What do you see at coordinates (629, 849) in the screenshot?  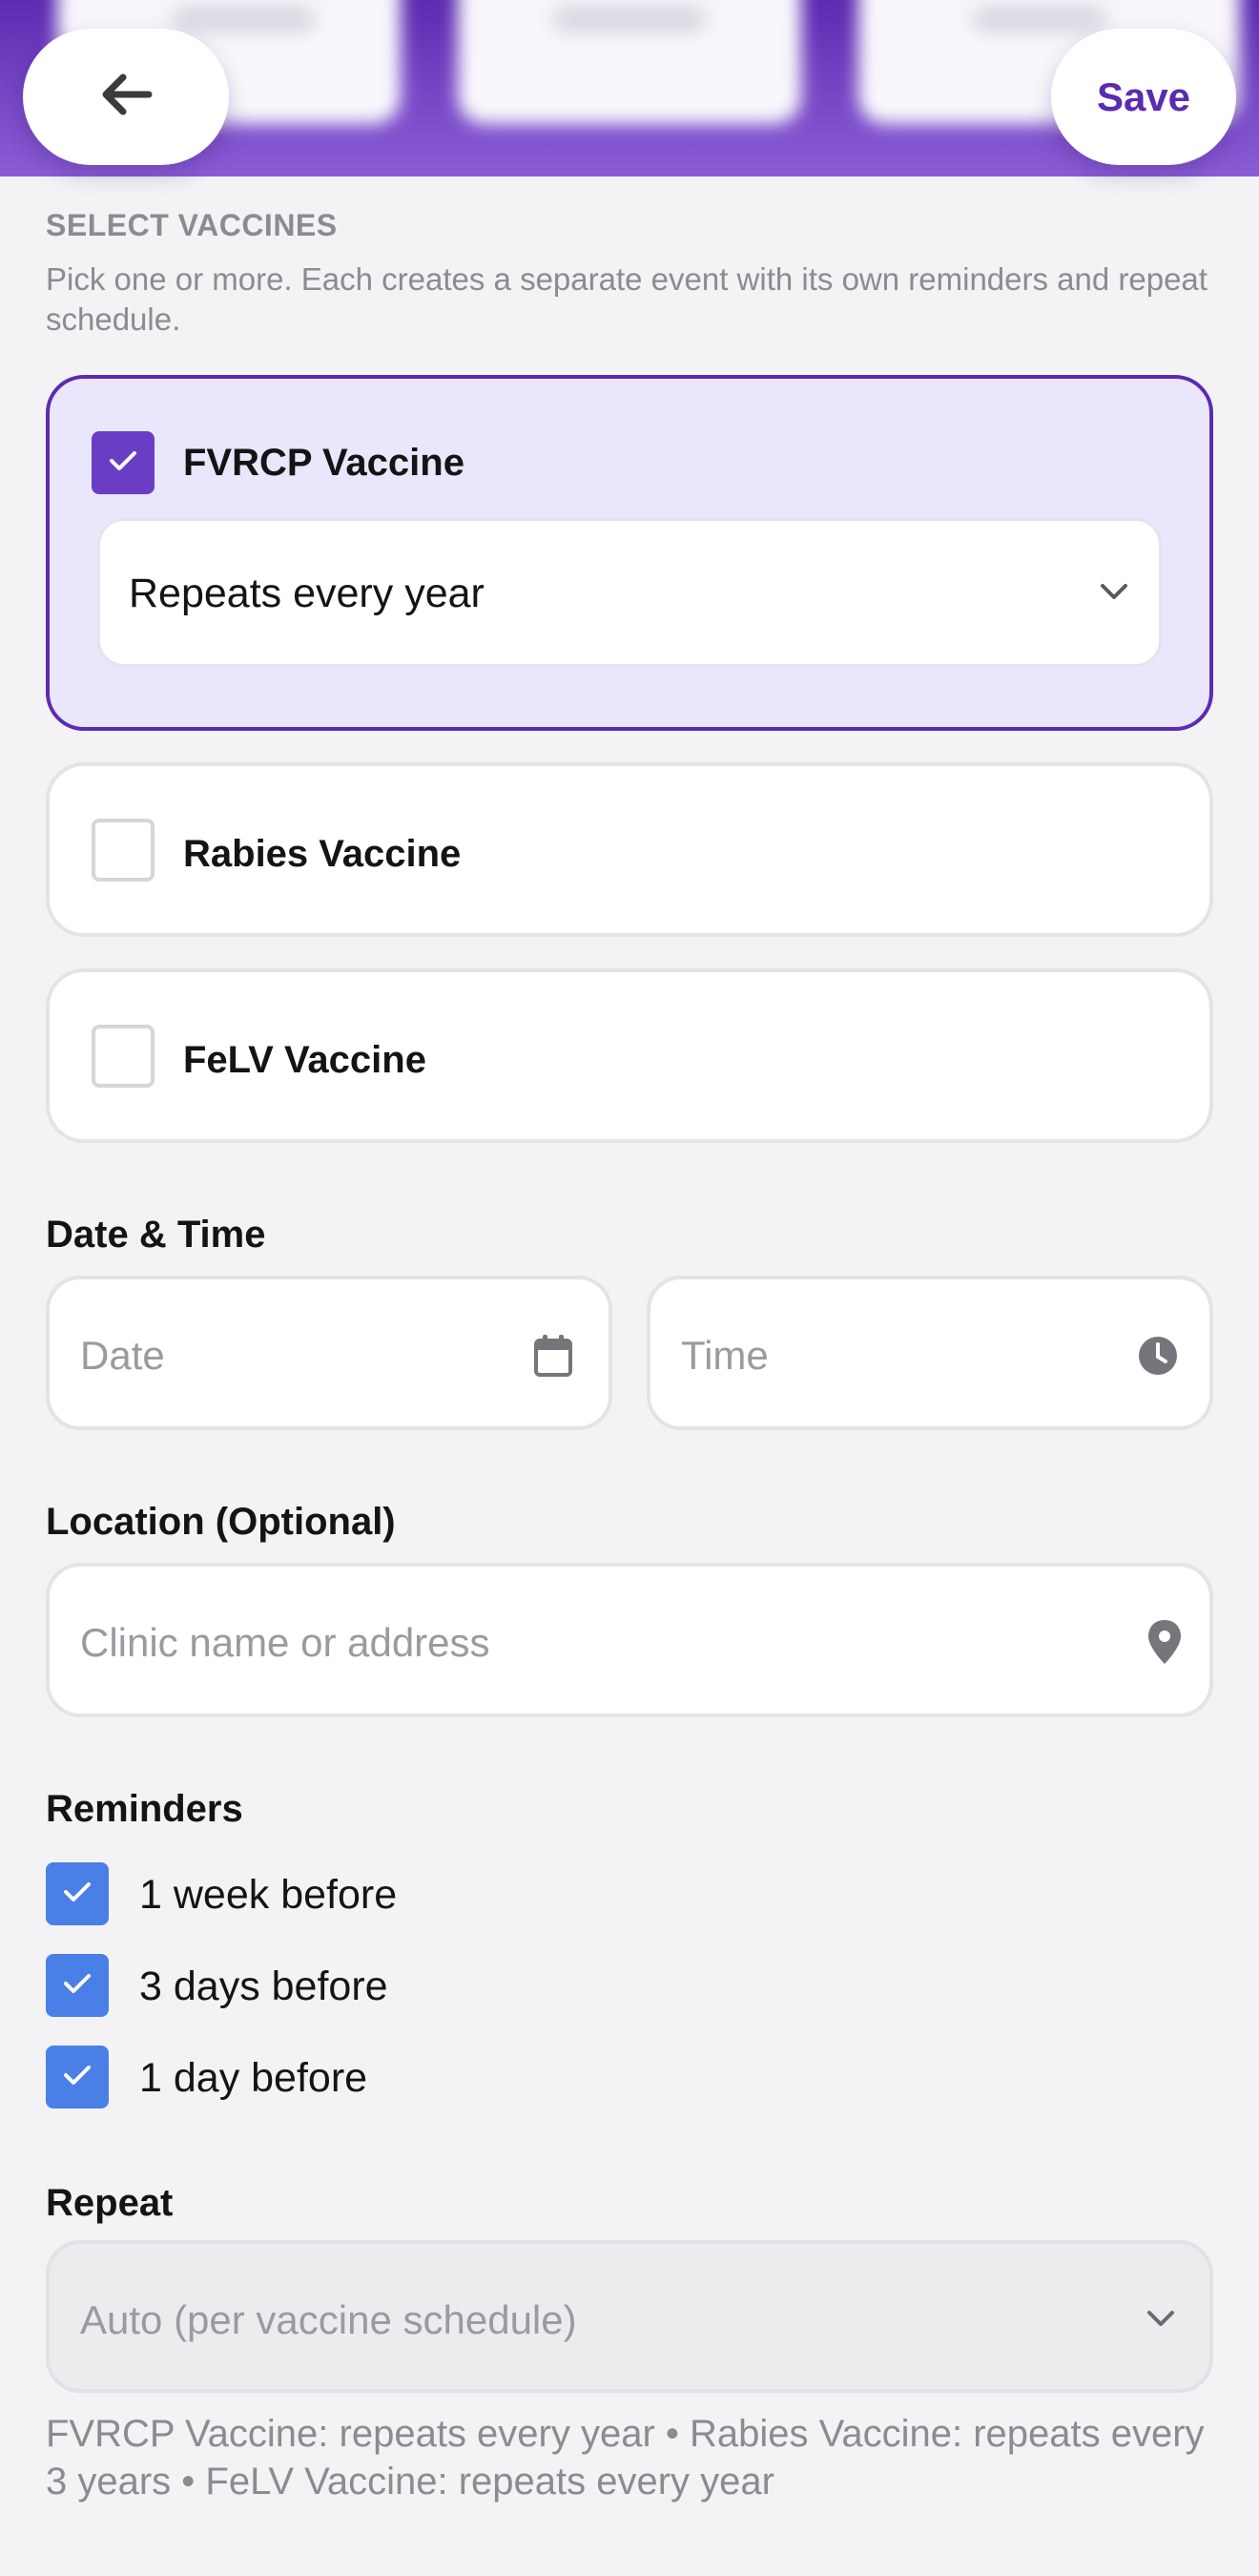 I see `vaccine-card-rabies: Rabies Vaccine` at bounding box center [629, 849].